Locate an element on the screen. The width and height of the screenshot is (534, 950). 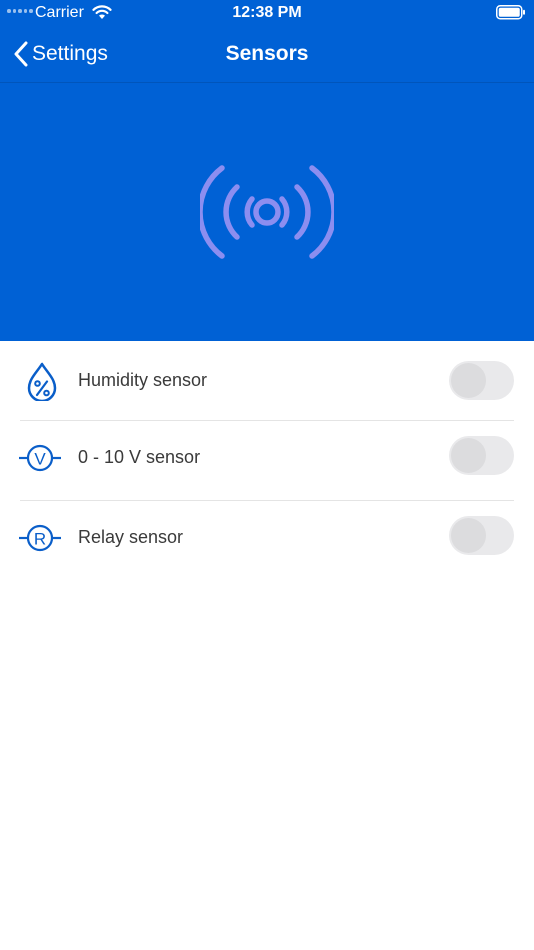
svg-text: R is located at coordinates (40, 539).